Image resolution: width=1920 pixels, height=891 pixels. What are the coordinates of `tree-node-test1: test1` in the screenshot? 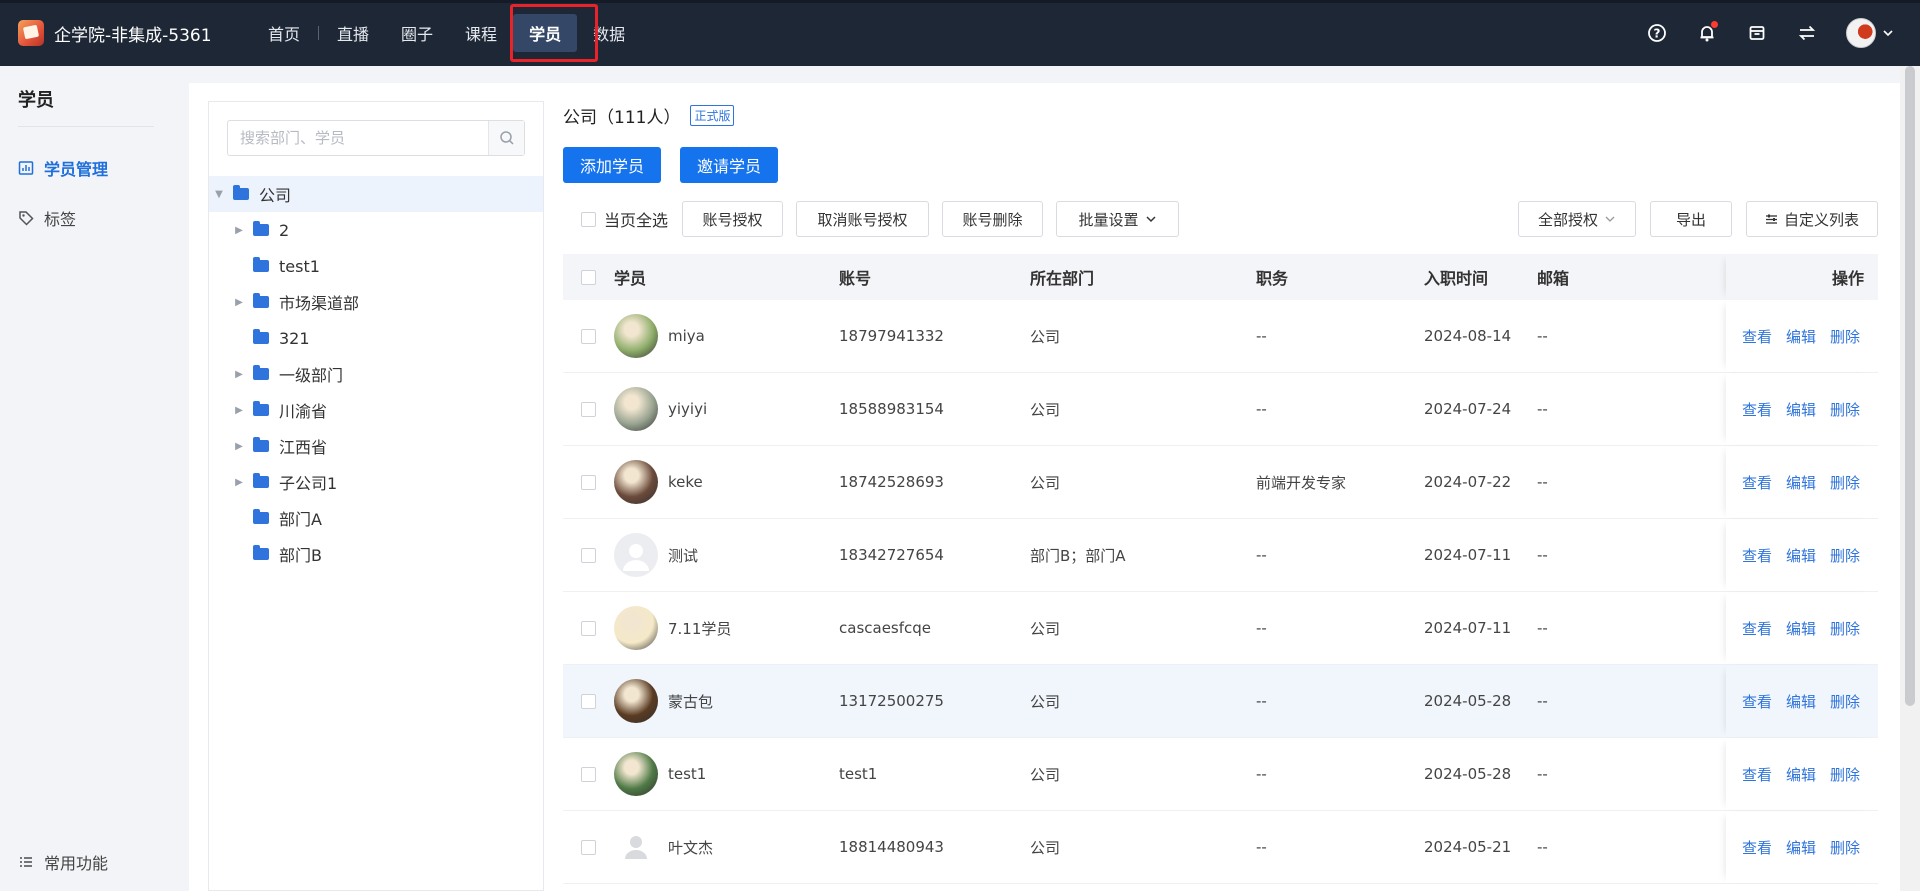 It's located at (376, 266).